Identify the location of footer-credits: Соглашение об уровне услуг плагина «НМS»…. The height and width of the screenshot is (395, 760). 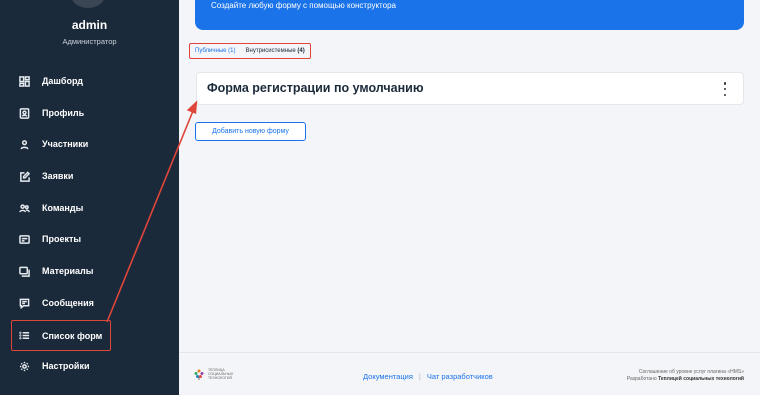
(685, 376).